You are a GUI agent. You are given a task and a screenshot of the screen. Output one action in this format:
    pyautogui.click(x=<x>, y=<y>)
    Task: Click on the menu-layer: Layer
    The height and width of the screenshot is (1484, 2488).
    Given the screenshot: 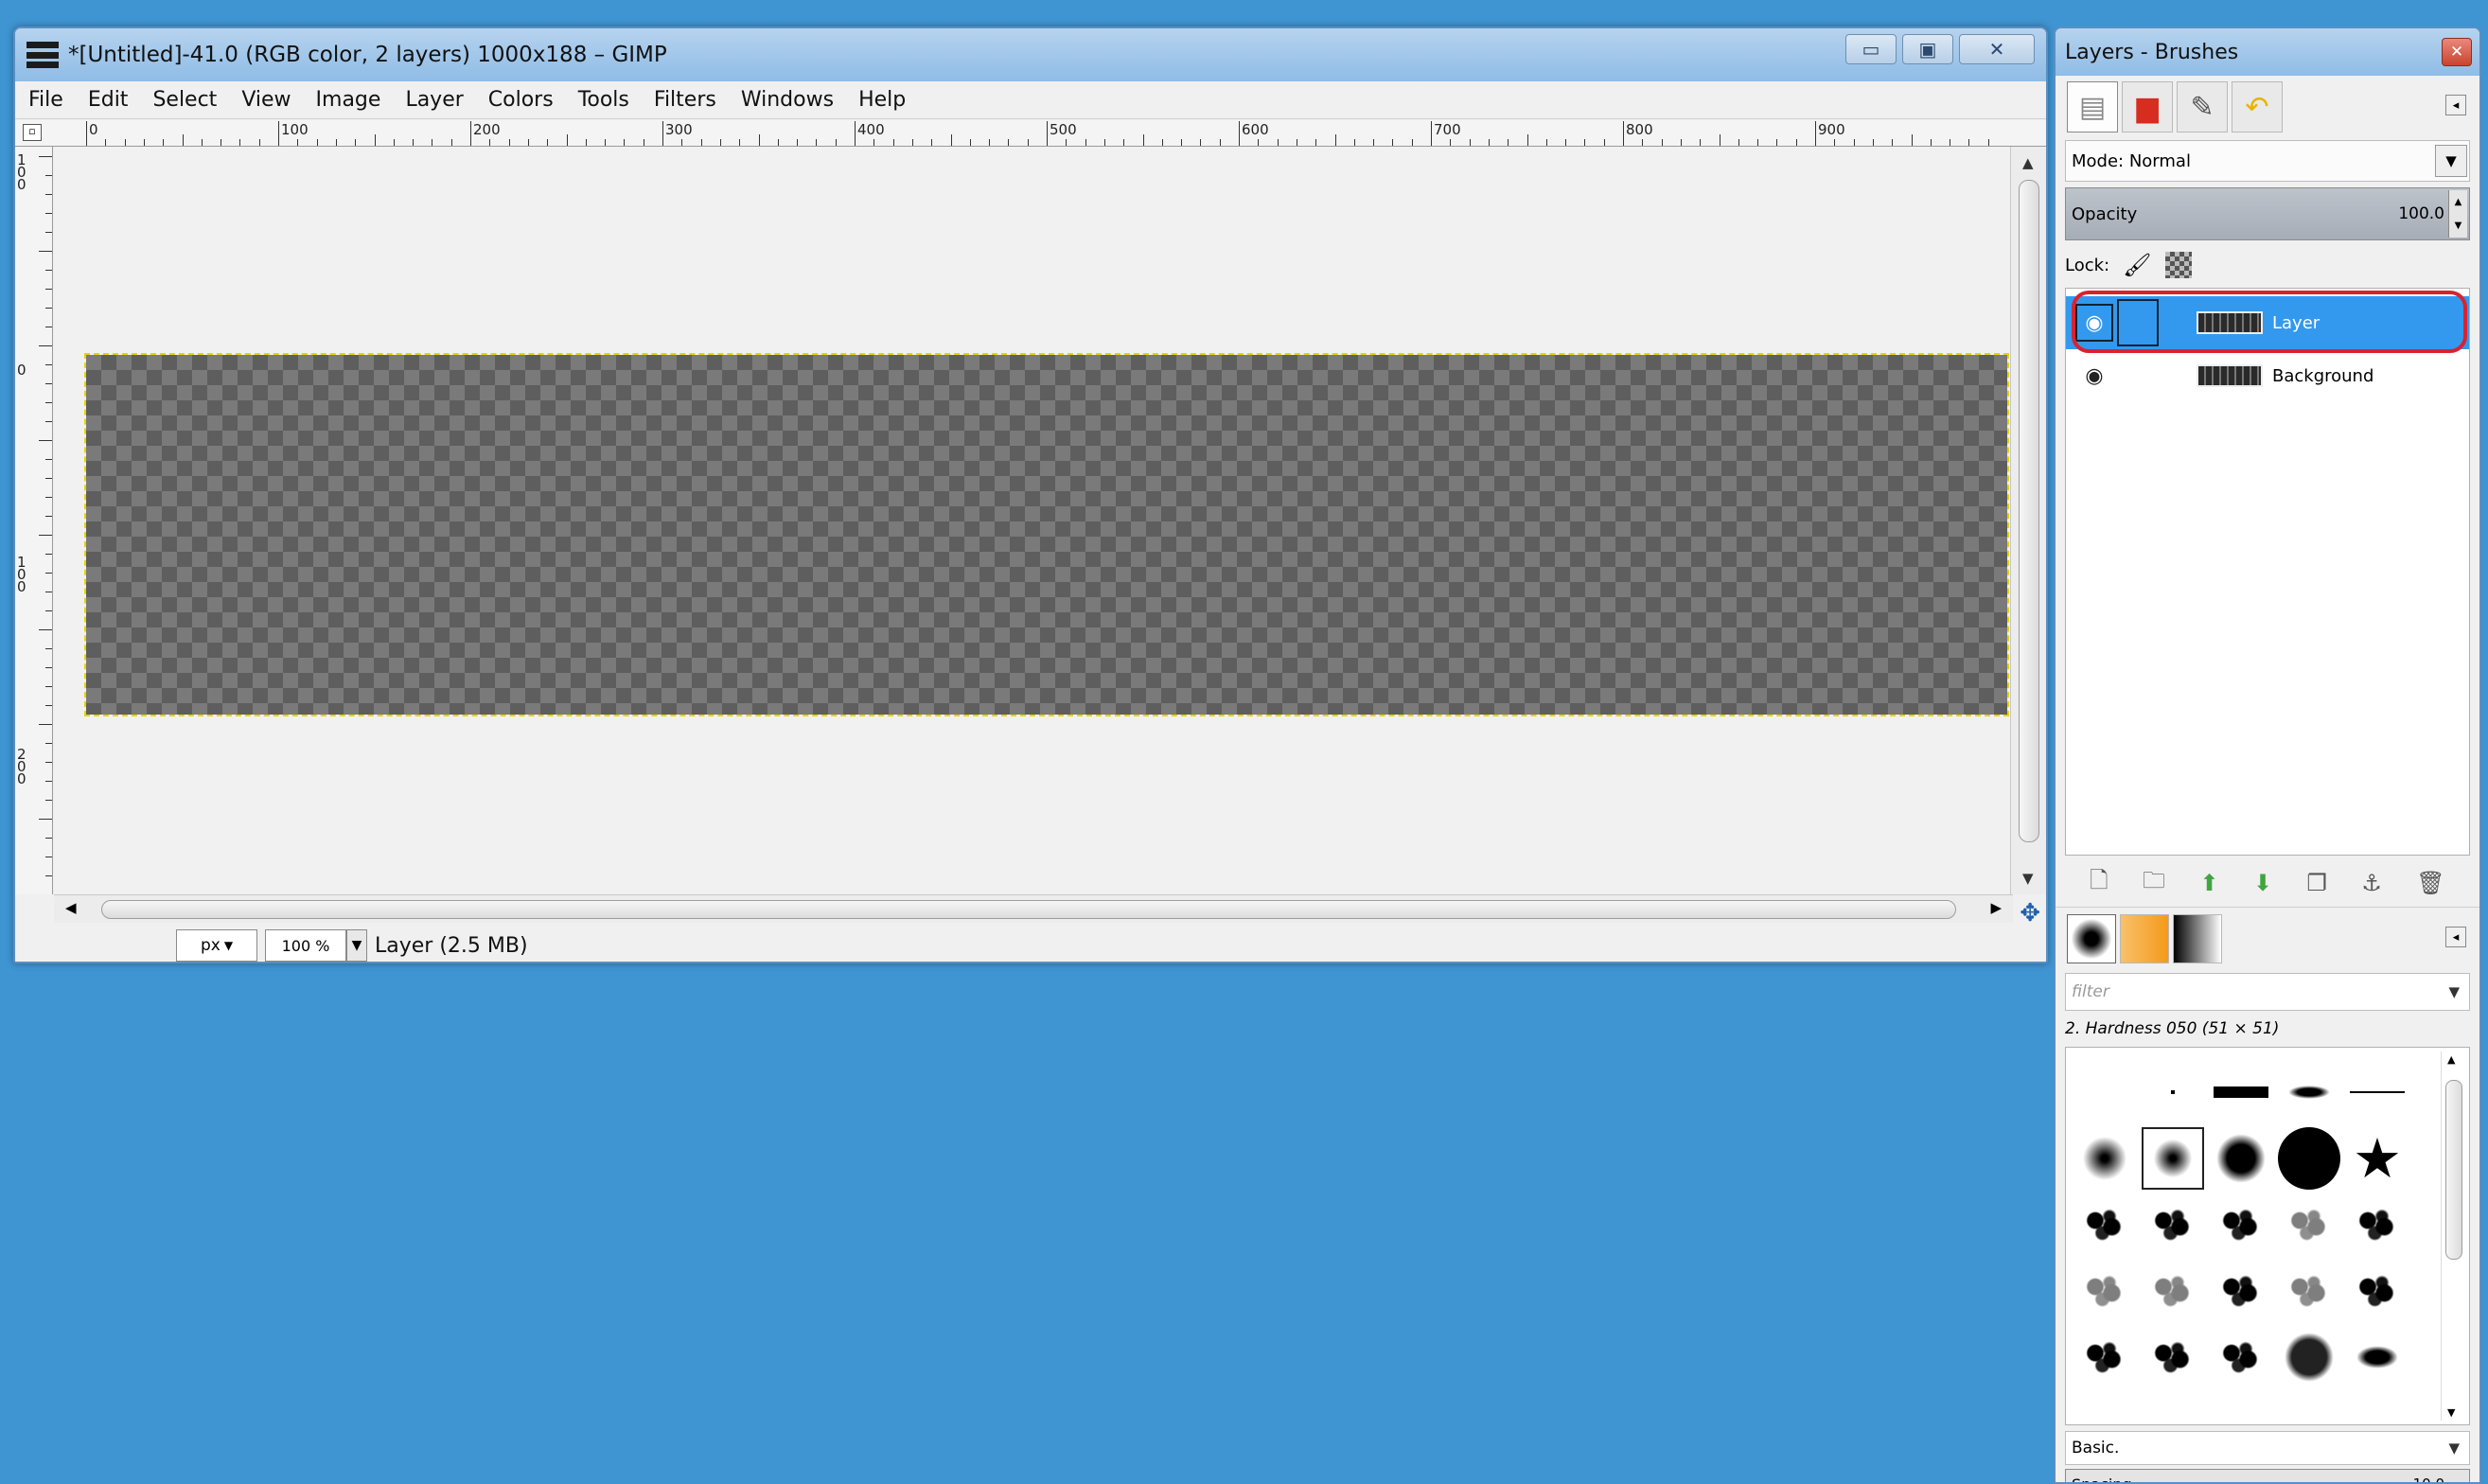 What is the action you would take?
    pyautogui.click(x=434, y=100)
    